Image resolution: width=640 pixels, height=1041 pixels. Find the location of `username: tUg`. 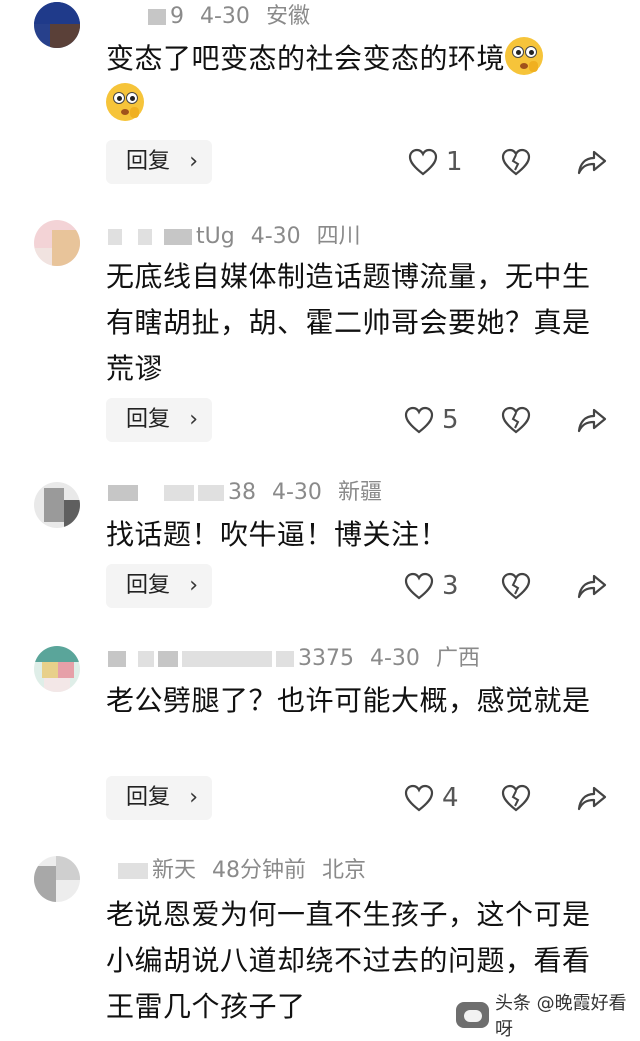

username: tUg is located at coordinates (215, 236).